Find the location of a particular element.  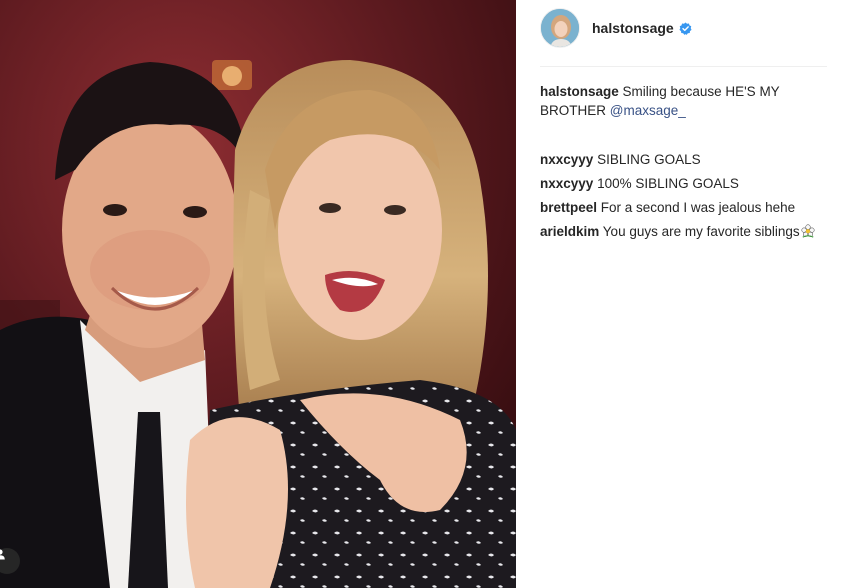

comment-text: 100% SIBLING GOALS is located at coordinates (668, 183).